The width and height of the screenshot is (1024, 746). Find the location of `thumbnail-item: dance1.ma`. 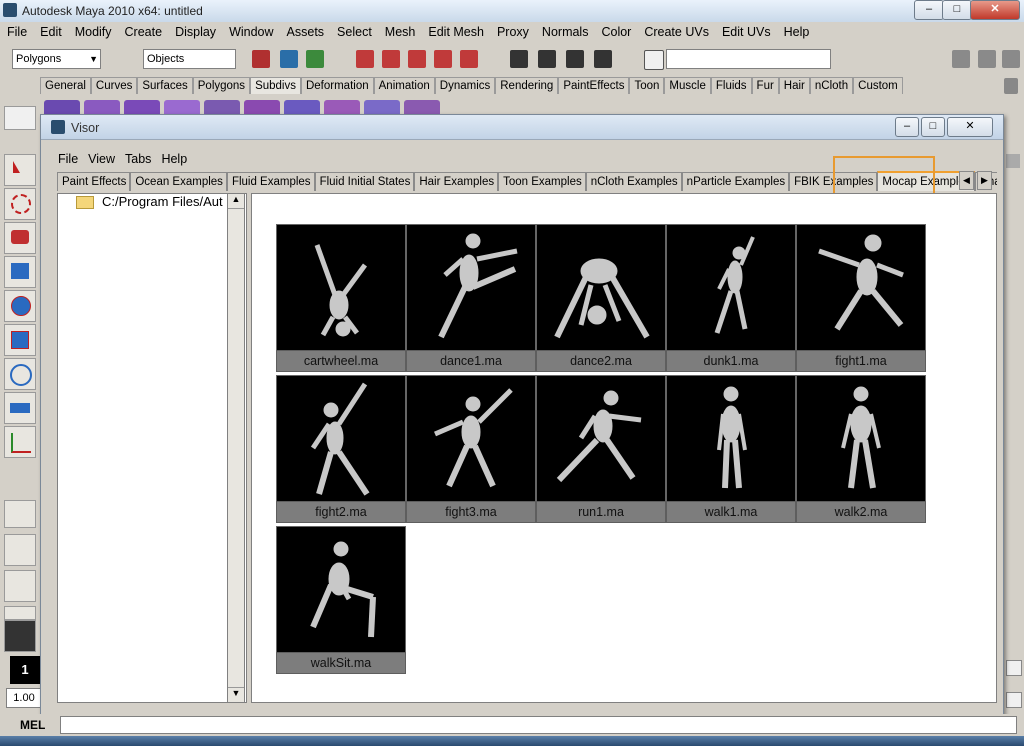

thumbnail-item: dance1.ma is located at coordinates (471, 298).